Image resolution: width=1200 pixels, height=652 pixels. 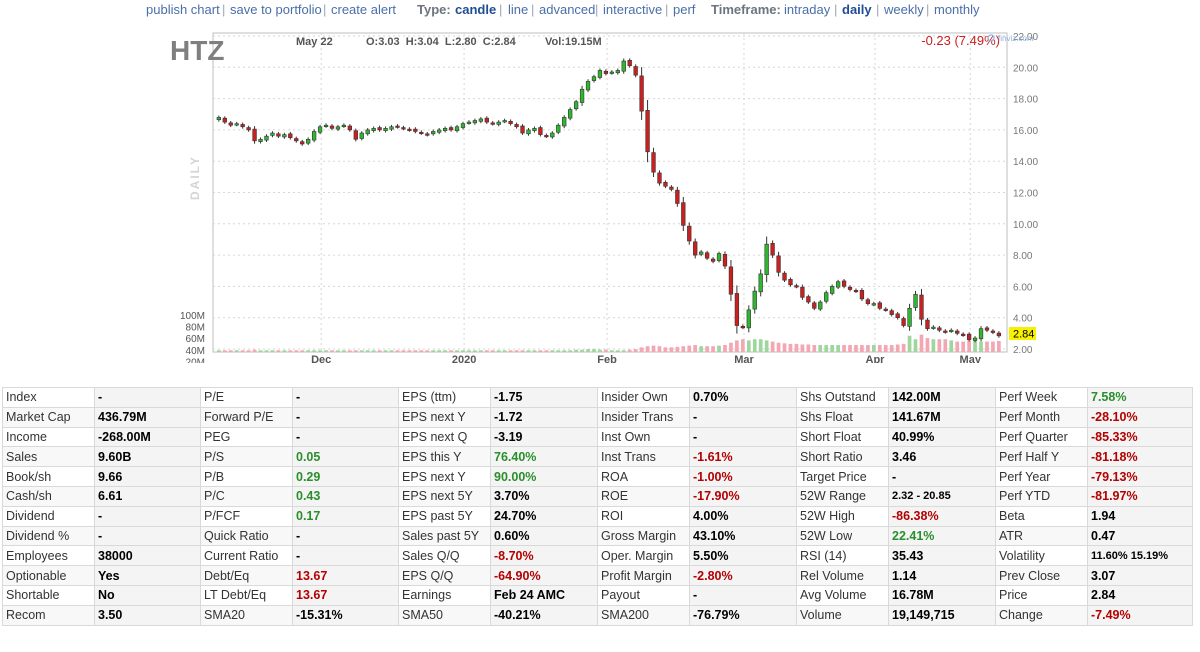 What do you see at coordinates (942, 536) in the screenshot?
I see `snapshot-value: 22.41%` at bounding box center [942, 536].